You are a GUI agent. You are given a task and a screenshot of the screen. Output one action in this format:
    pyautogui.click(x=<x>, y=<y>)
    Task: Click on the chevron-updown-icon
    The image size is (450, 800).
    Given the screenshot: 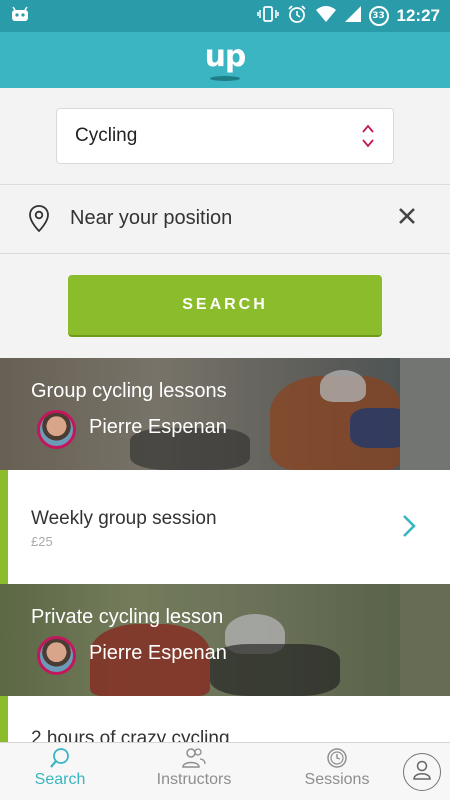 What is the action you would take?
    pyautogui.click(x=368, y=139)
    